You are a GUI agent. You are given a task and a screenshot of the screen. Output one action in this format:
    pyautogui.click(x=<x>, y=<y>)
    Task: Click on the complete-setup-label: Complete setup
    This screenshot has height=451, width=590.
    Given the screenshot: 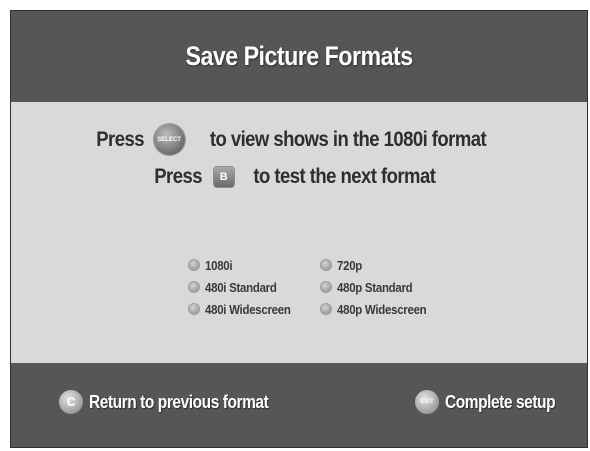 What is the action you would take?
    pyautogui.click(x=500, y=401)
    